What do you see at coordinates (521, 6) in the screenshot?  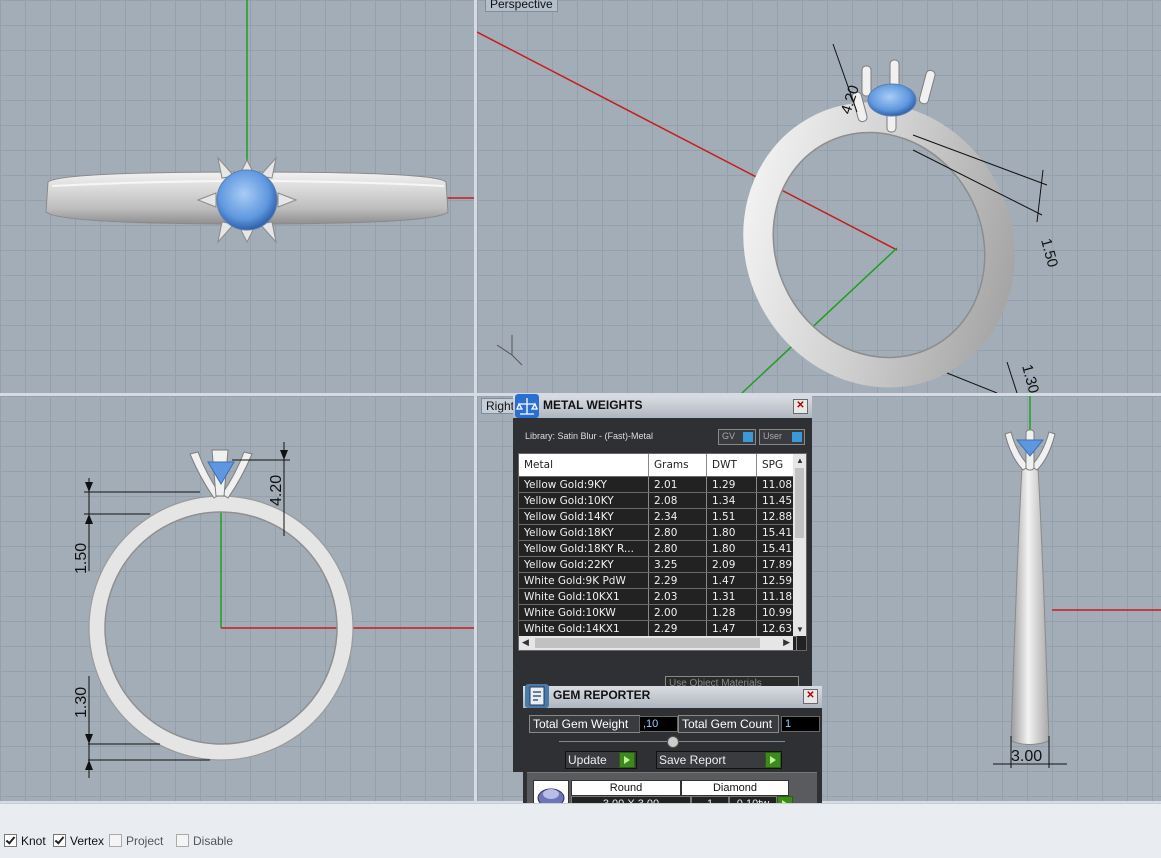 I see `perspective-label: Perspective` at bounding box center [521, 6].